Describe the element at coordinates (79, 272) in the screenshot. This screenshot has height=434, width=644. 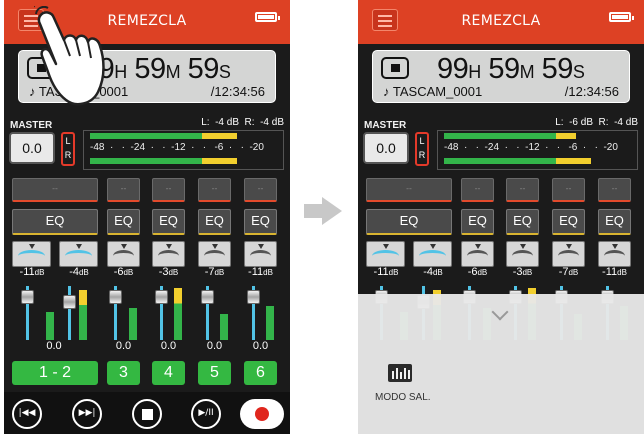
I see `gain-2: -4dB` at that location.